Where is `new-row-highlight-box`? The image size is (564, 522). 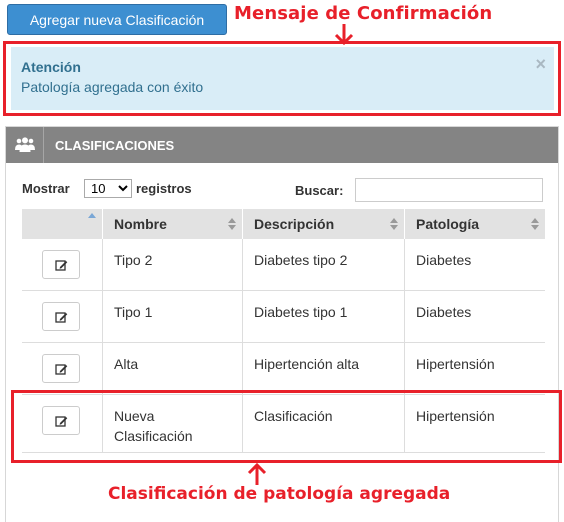 new-row-highlight-box is located at coordinates (286, 426).